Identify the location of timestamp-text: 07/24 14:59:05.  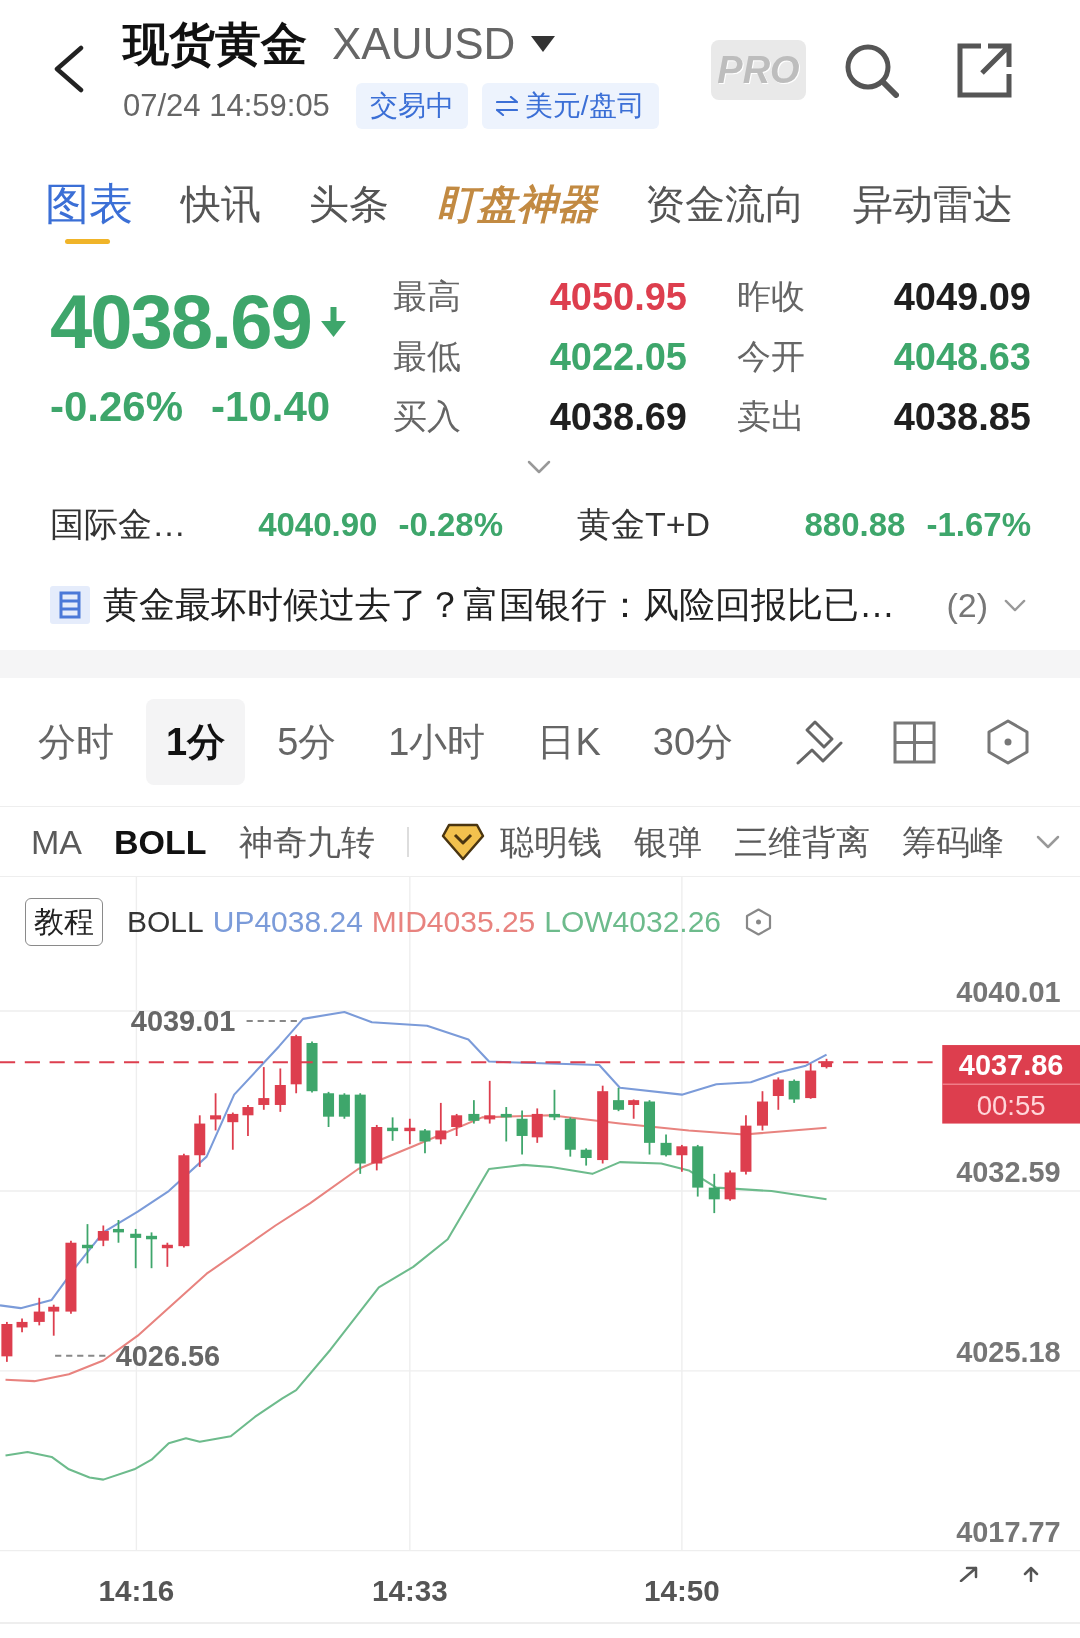
(226, 106).